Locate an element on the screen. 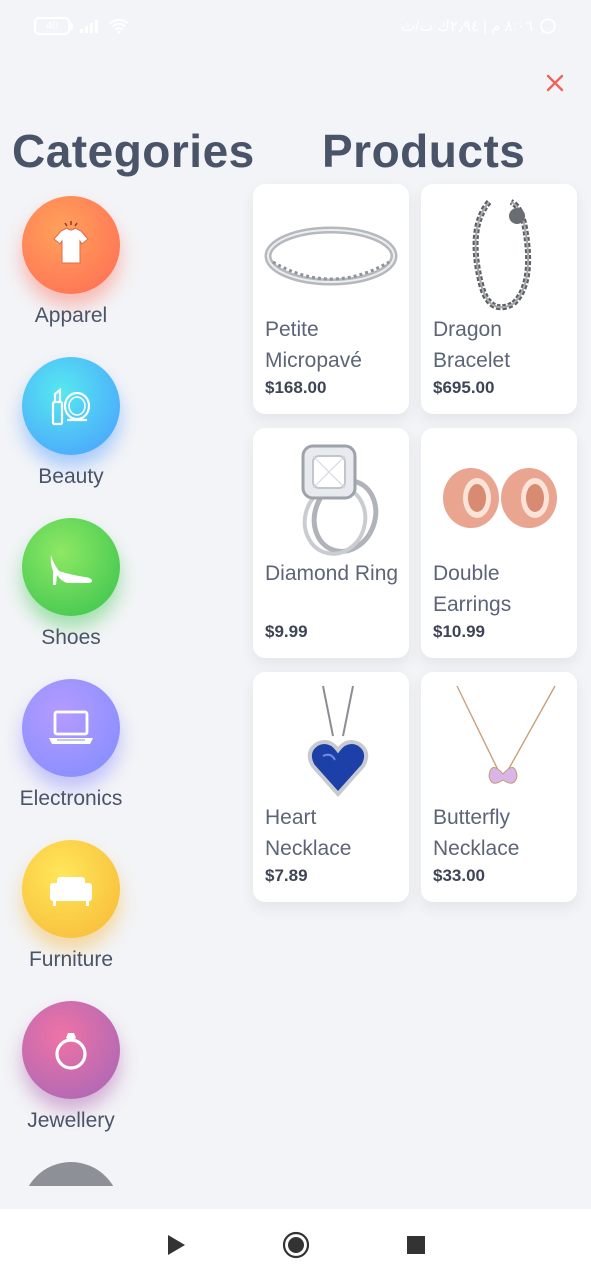 The width and height of the screenshot is (591, 1280). bracelet-icon is located at coordinates (502, 255).